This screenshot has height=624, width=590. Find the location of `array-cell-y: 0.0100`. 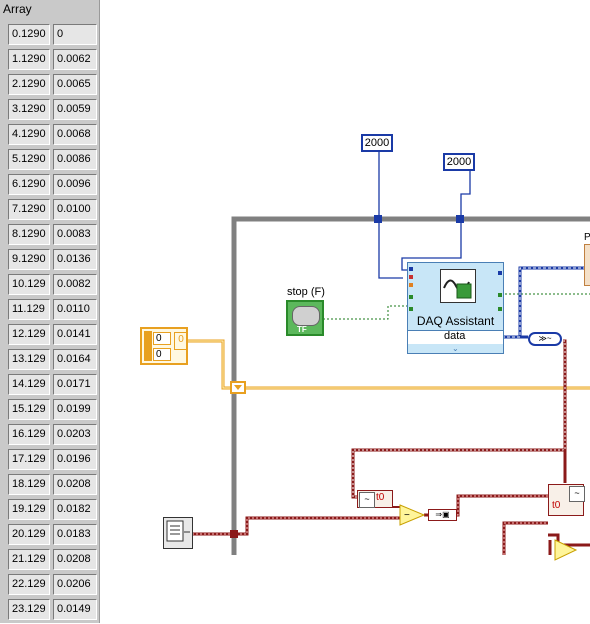

array-cell-y: 0.0100 is located at coordinates (75, 209).